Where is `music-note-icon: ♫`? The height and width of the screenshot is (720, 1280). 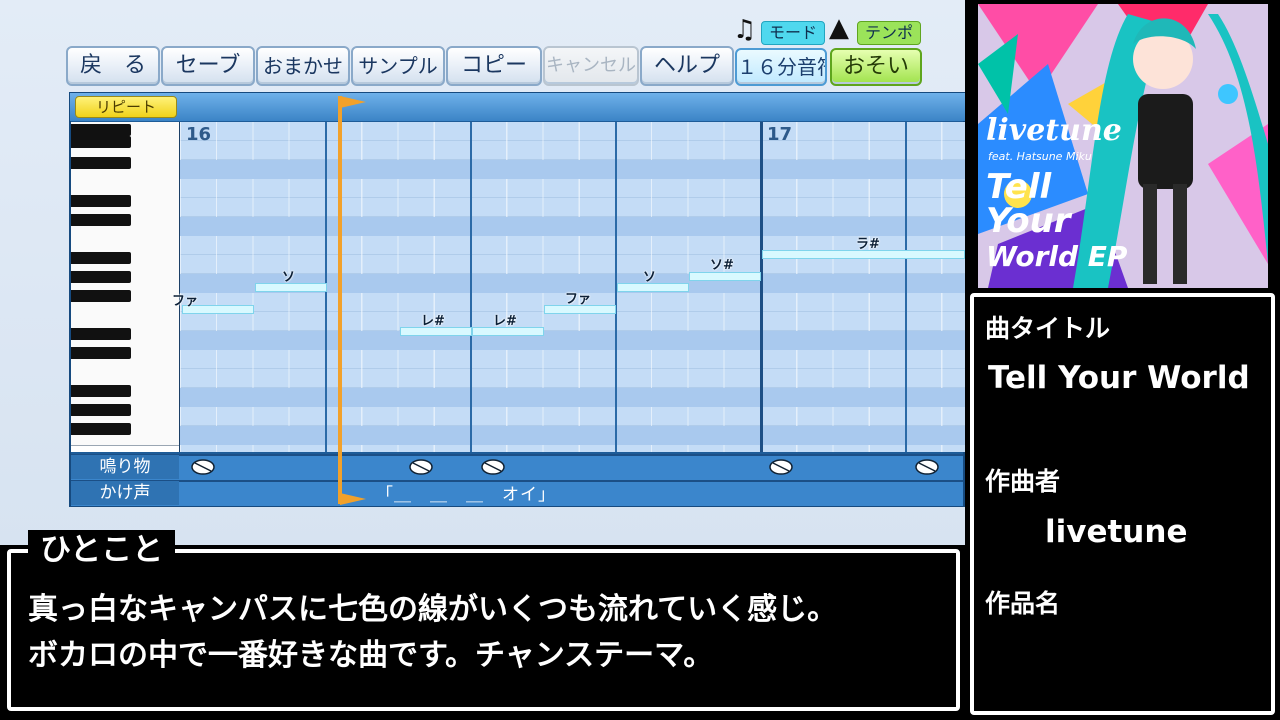
music-note-icon: ♫ is located at coordinates (745, 30).